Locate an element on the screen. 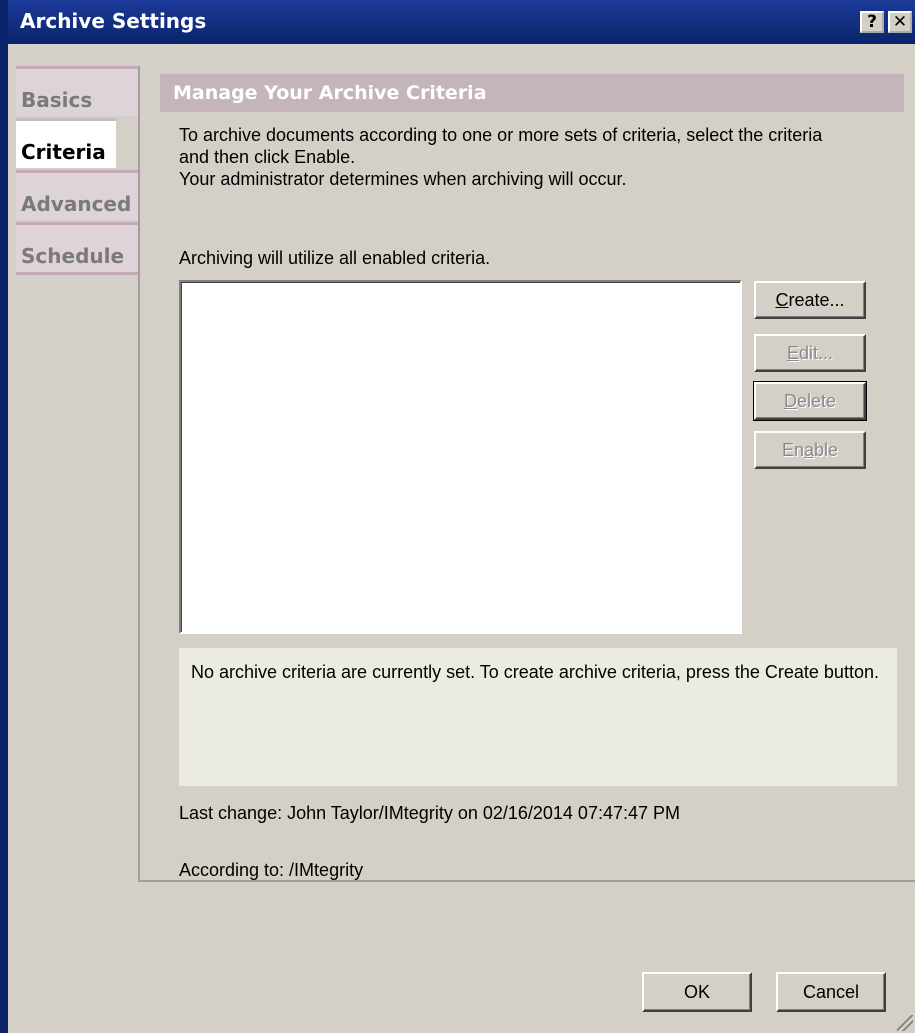  section-header: Manage Your Archive Criteria is located at coordinates (532, 93).